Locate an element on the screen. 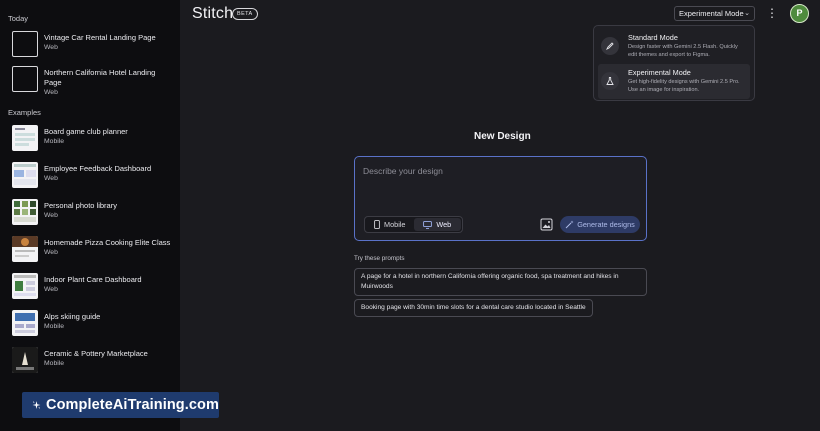 This screenshot has height=431, width=820. mode-select: Experimental Mode ⌄ is located at coordinates (714, 13).